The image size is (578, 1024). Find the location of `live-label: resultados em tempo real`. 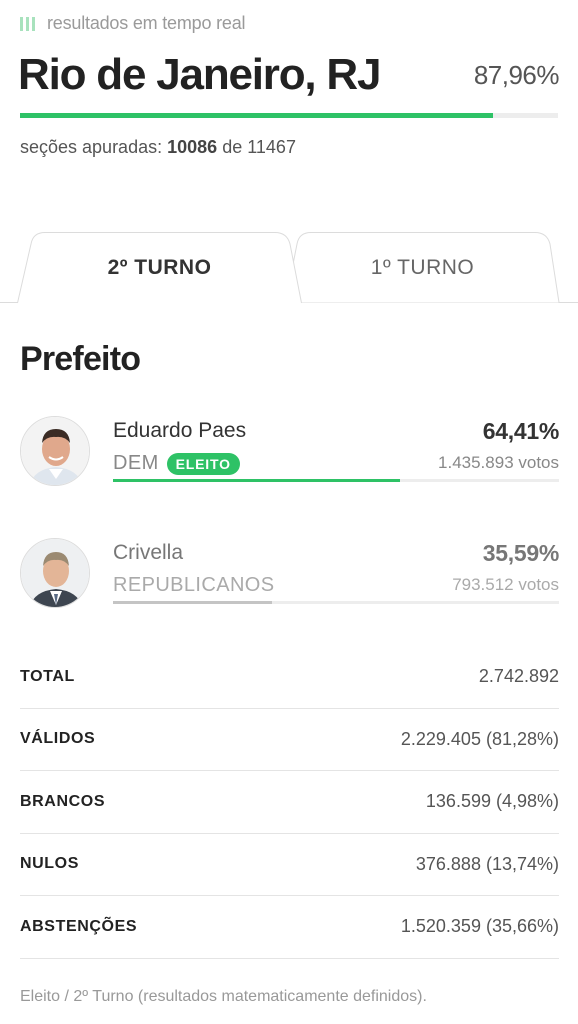

live-label: resultados em tempo real is located at coordinates (146, 23).